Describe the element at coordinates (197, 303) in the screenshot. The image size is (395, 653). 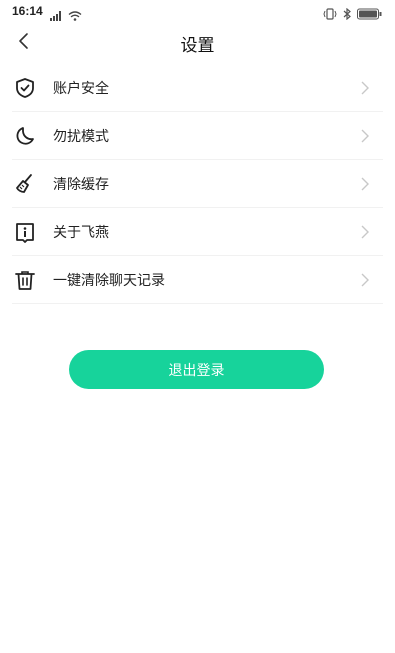
I see `divider` at that location.